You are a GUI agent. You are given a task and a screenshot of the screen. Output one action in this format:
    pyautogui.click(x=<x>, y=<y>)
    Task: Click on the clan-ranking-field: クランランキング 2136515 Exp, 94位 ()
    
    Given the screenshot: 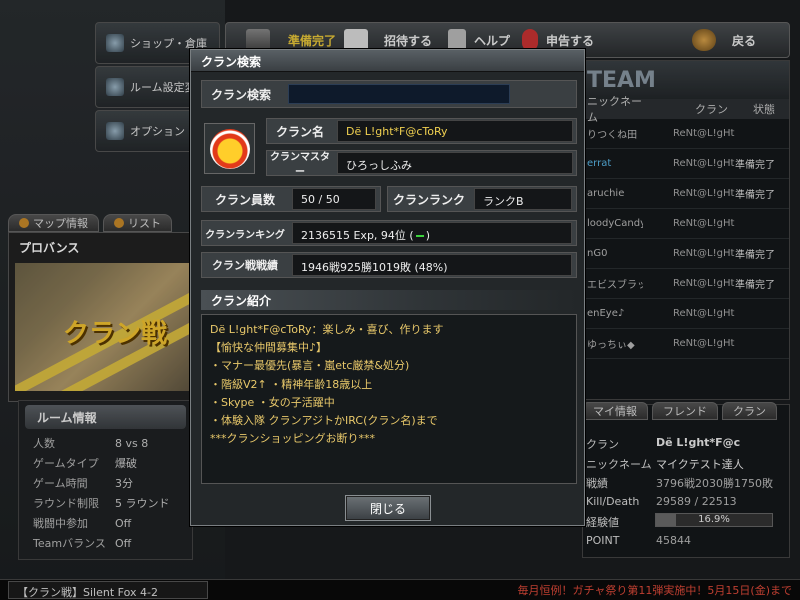 What is the action you would take?
    pyautogui.click(x=389, y=233)
    